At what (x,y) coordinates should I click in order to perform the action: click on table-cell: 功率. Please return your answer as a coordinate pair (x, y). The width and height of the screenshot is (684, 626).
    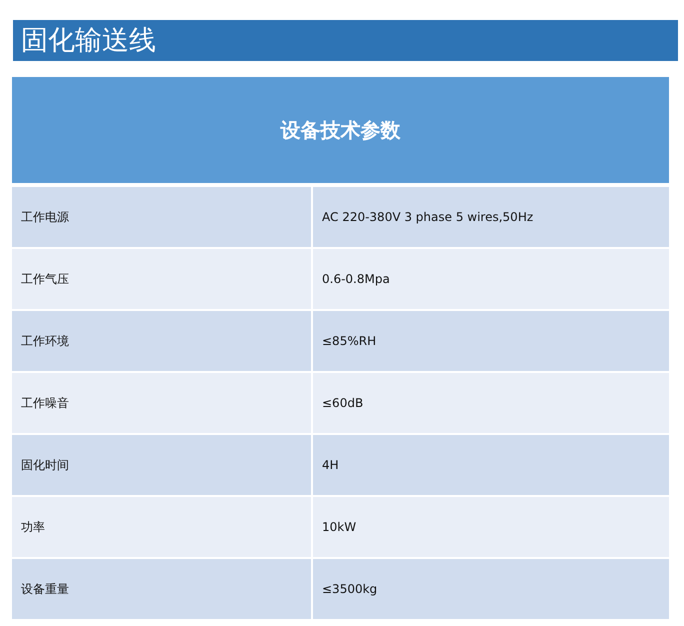
    Looking at the image, I should click on (162, 527).